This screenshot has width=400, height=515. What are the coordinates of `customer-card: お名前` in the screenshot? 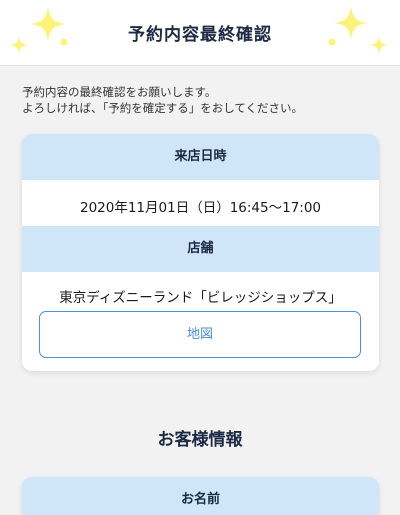 It's located at (200, 496).